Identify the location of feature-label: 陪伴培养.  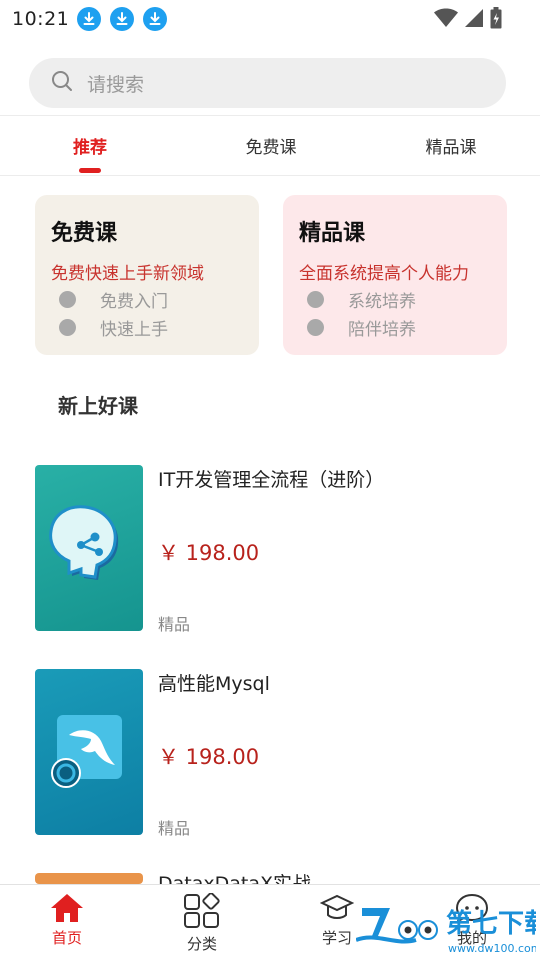
(382, 330).